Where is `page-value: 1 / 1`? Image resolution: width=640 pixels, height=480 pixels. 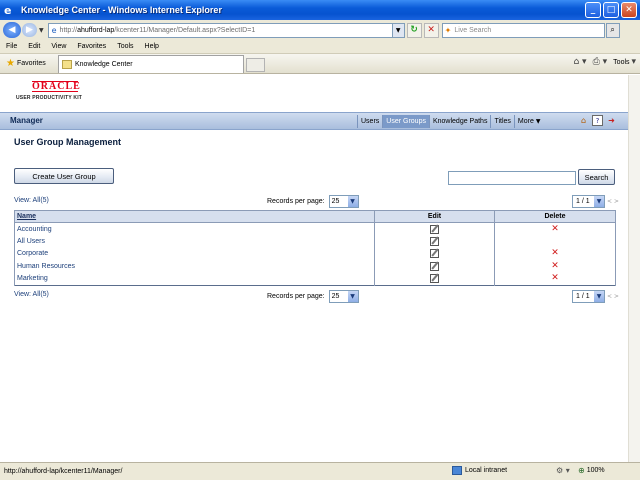 page-value: 1 / 1 is located at coordinates (583, 296).